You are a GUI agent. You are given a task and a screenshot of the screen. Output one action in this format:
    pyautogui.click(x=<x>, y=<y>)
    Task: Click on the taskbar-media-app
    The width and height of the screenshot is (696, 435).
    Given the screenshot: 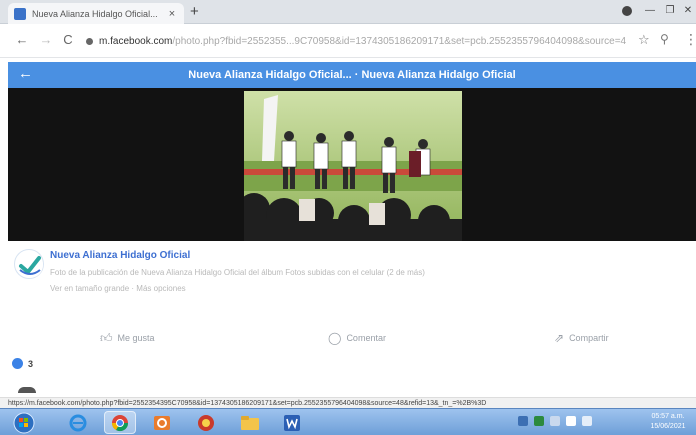 What is the action you would take?
    pyautogui.click(x=206, y=422)
    